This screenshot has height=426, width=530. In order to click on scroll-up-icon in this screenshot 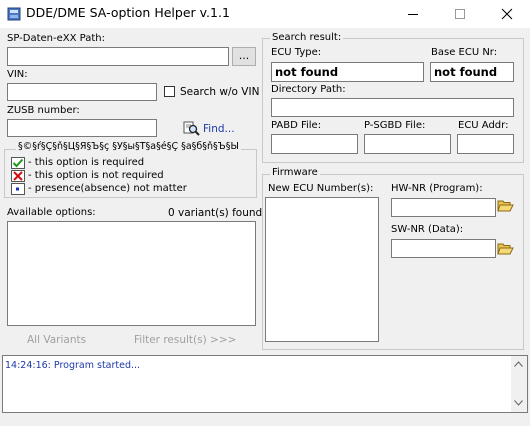, I will do `click(518, 364)`.